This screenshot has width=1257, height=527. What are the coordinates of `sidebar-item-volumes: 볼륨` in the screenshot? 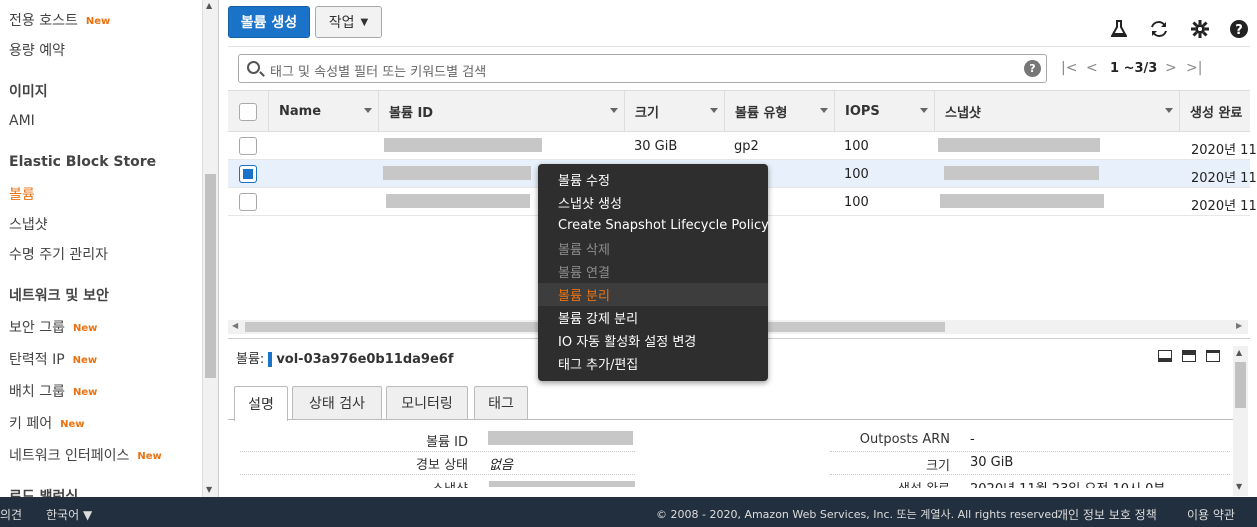 It's located at (22, 194).